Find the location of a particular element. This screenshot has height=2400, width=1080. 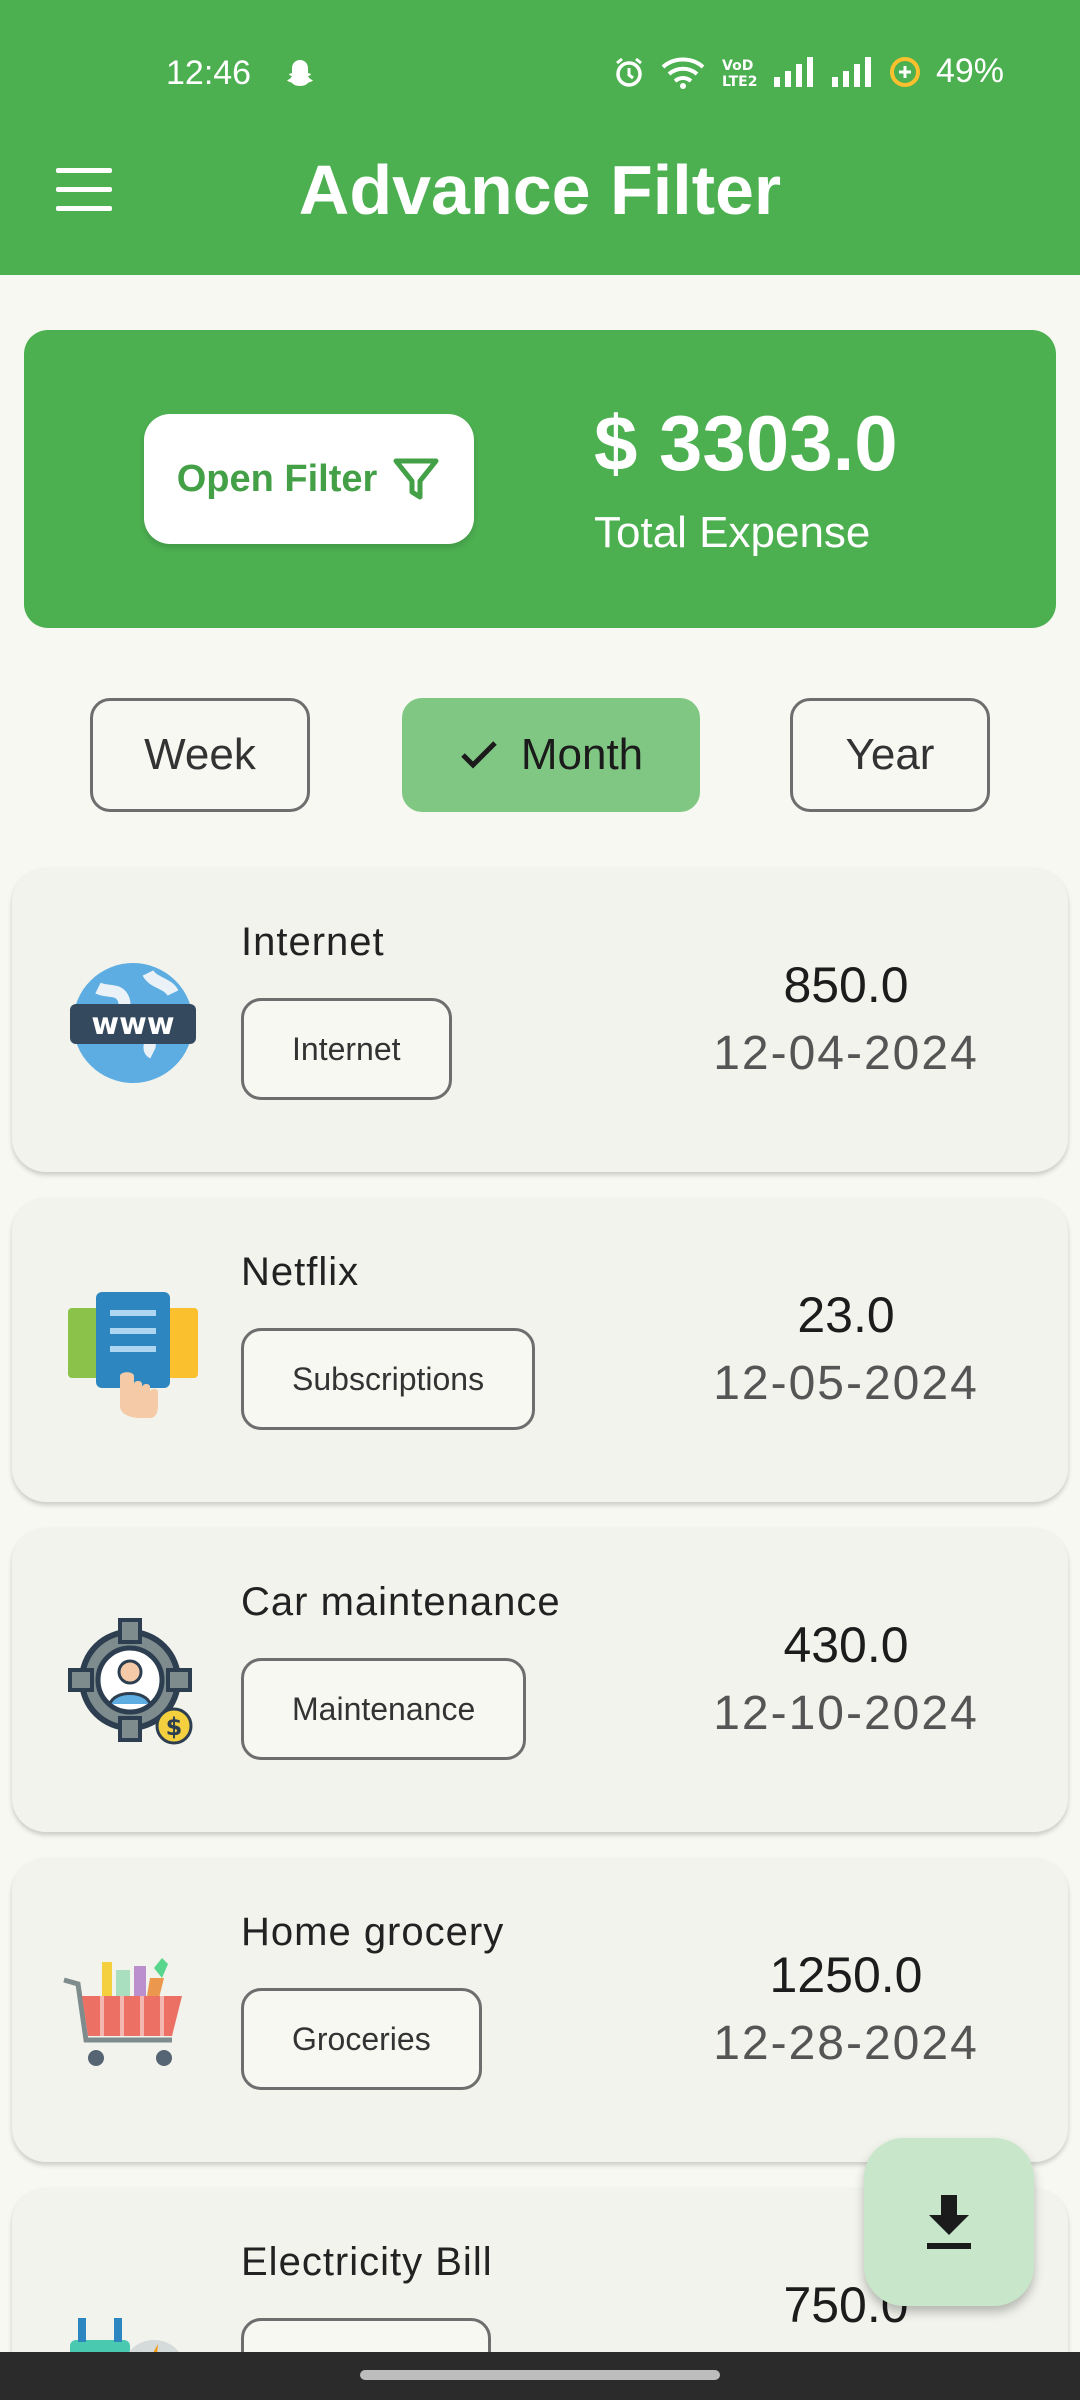

chip-week-label: Week is located at coordinates (200, 754).